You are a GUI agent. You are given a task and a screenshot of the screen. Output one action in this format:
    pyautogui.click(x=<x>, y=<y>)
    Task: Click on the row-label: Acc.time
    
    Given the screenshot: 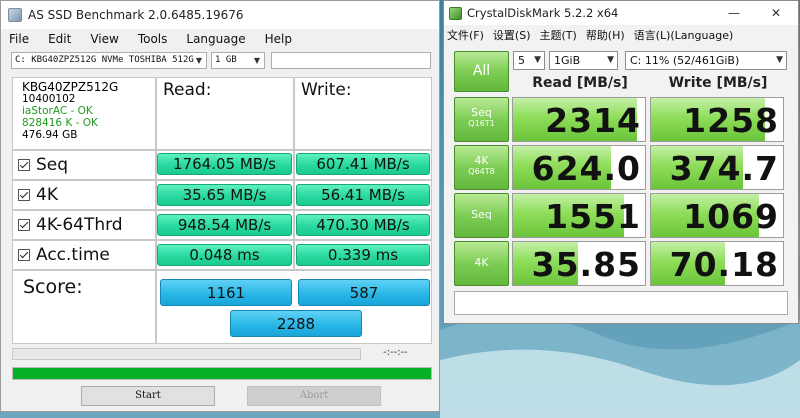 What is the action you would take?
    pyautogui.click(x=73, y=255)
    